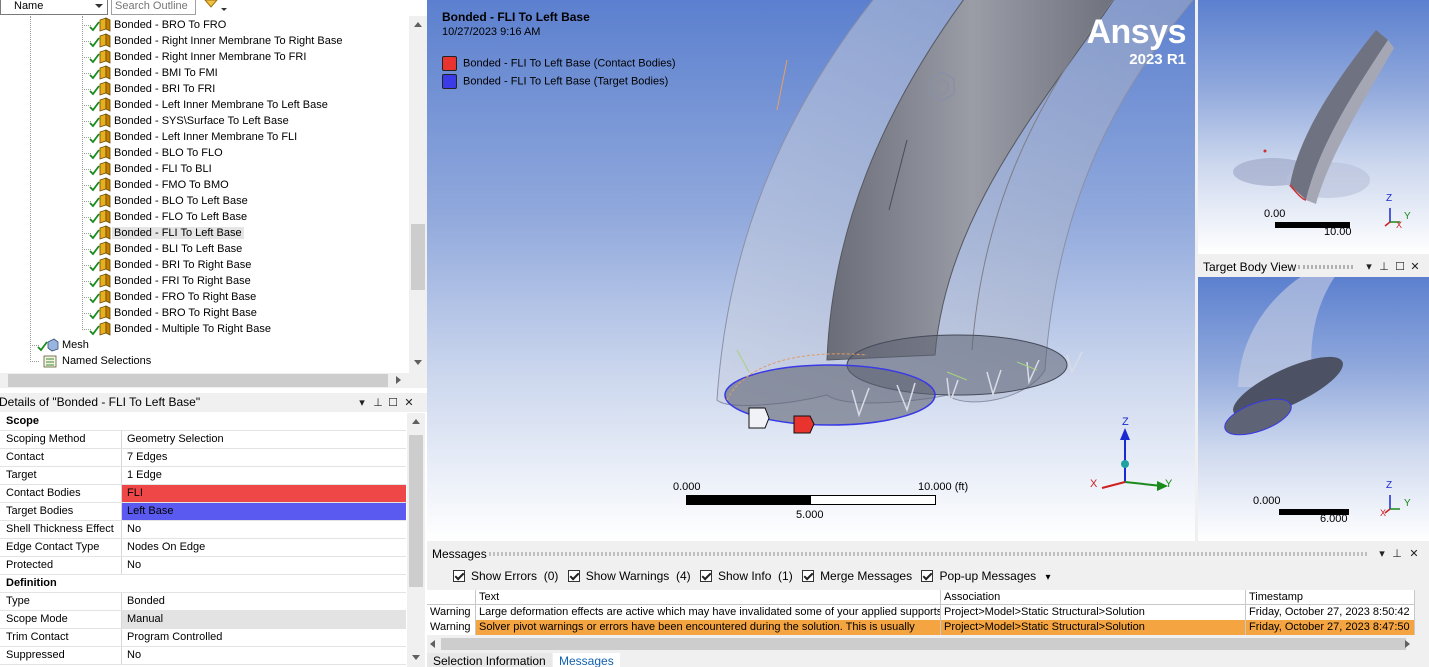  What do you see at coordinates (746, 576) in the screenshot?
I see `filter-show-info: Show Info (1)` at bounding box center [746, 576].